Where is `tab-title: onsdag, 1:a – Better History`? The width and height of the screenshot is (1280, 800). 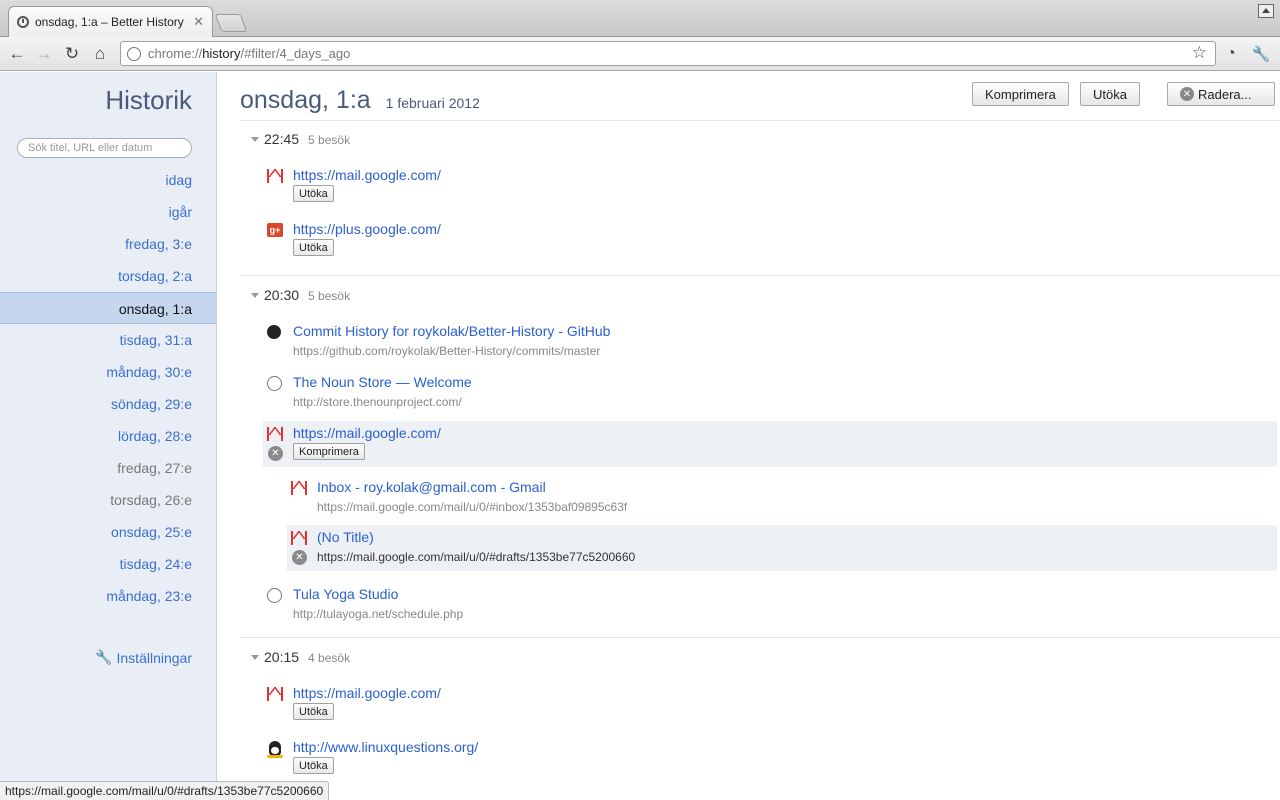
tab-title: onsdag, 1:a – Better History is located at coordinates (109, 22).